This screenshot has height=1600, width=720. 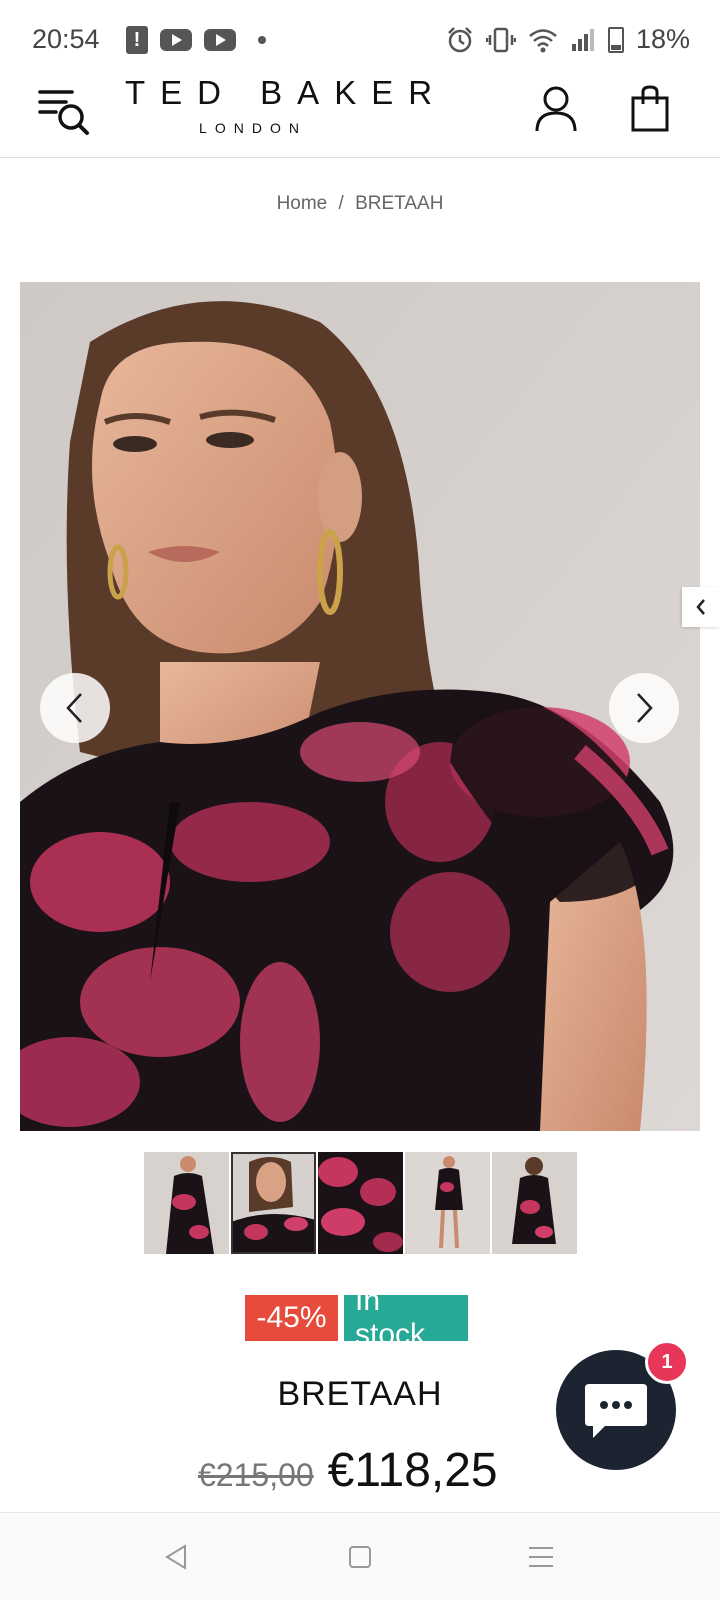 I want to click on account-button, so click(x=556, y=109).